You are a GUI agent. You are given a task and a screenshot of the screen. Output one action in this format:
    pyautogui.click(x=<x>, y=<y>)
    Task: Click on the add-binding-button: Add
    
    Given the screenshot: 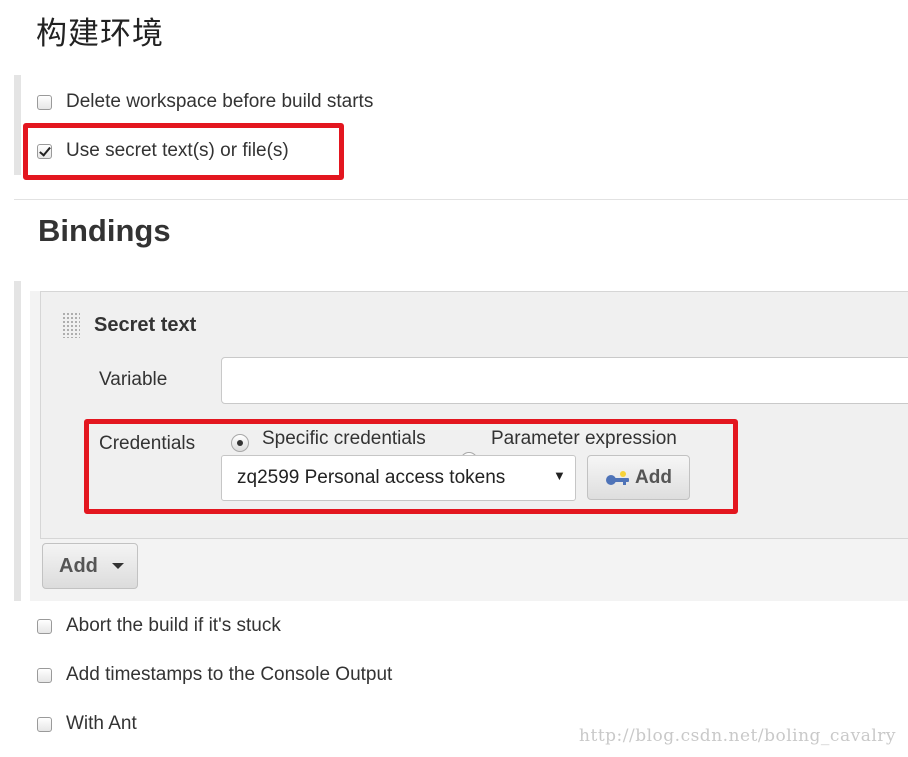 What is the action you would take?
    pyautogui.click(x=90, y=566)
    